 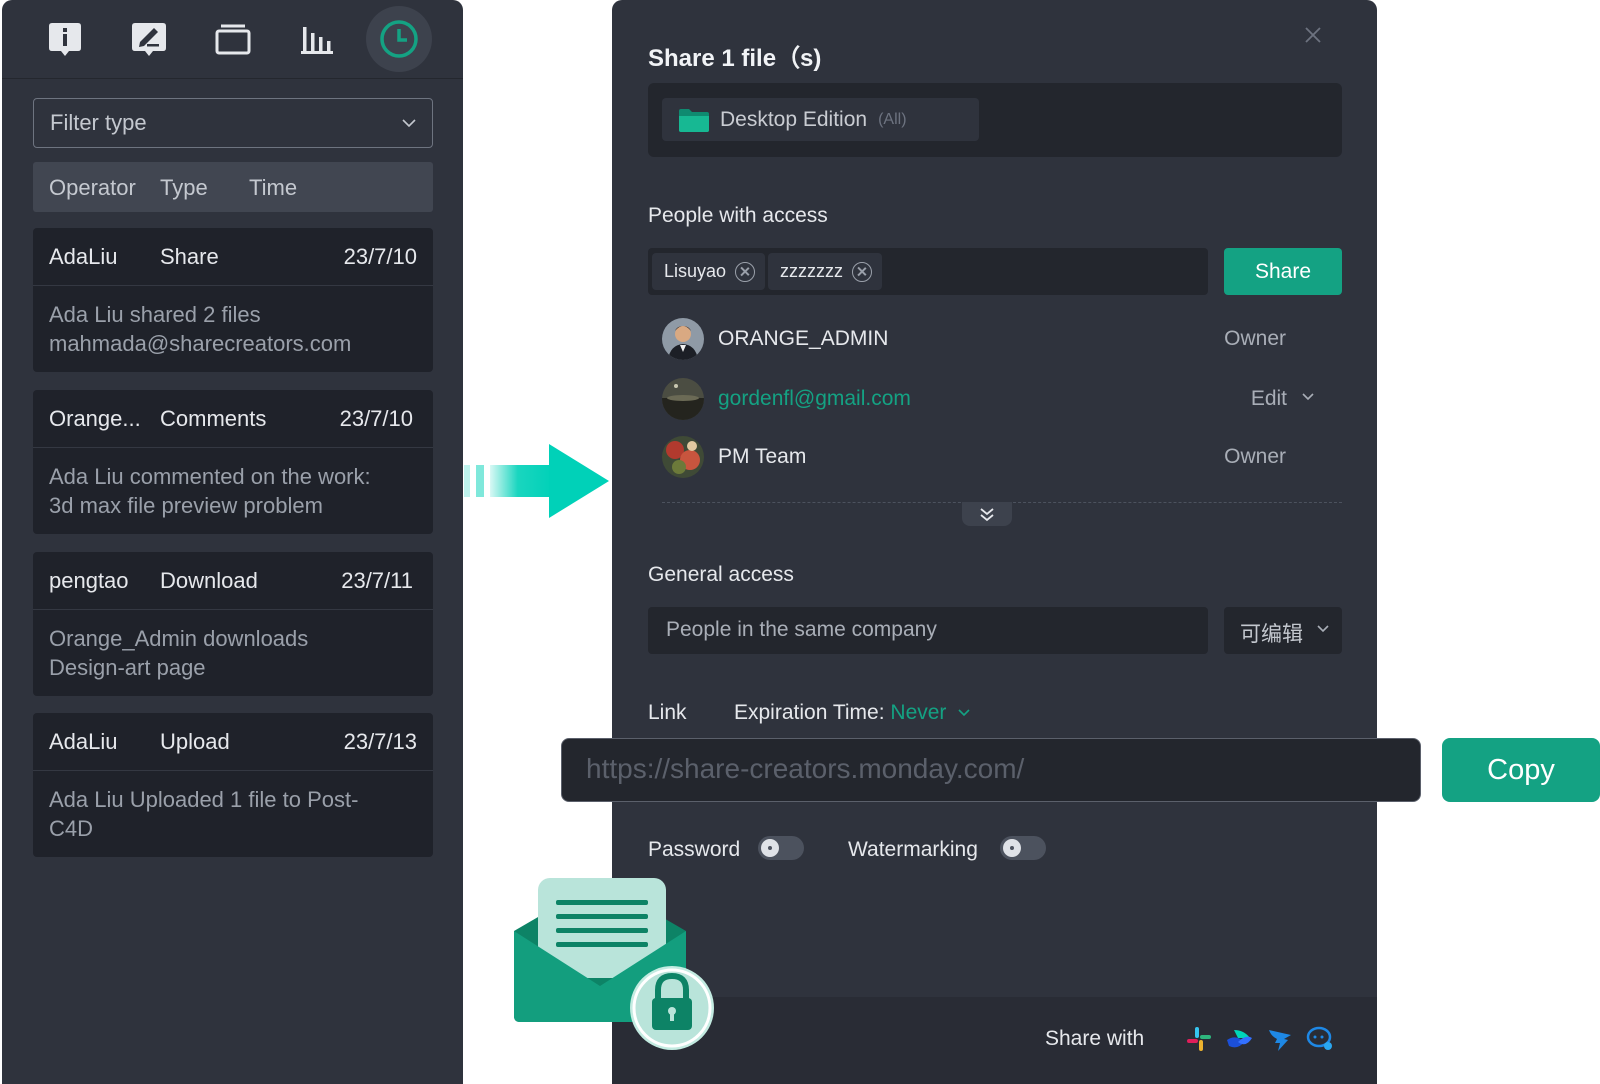 I want to click on history-clock-icon, so click(x=399, y=39).